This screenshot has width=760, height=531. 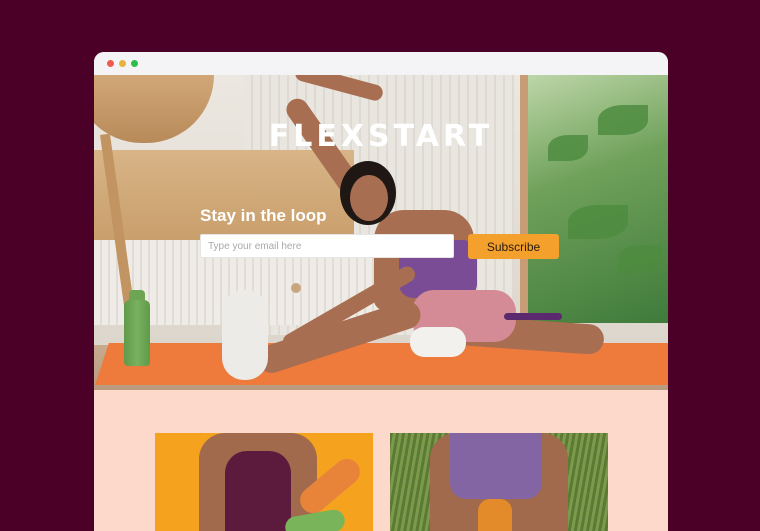 What do you see at coordinates (496, 466) in the screenshot?
I see `product-sports-bra-lavender` at bounding box center [496, 466].